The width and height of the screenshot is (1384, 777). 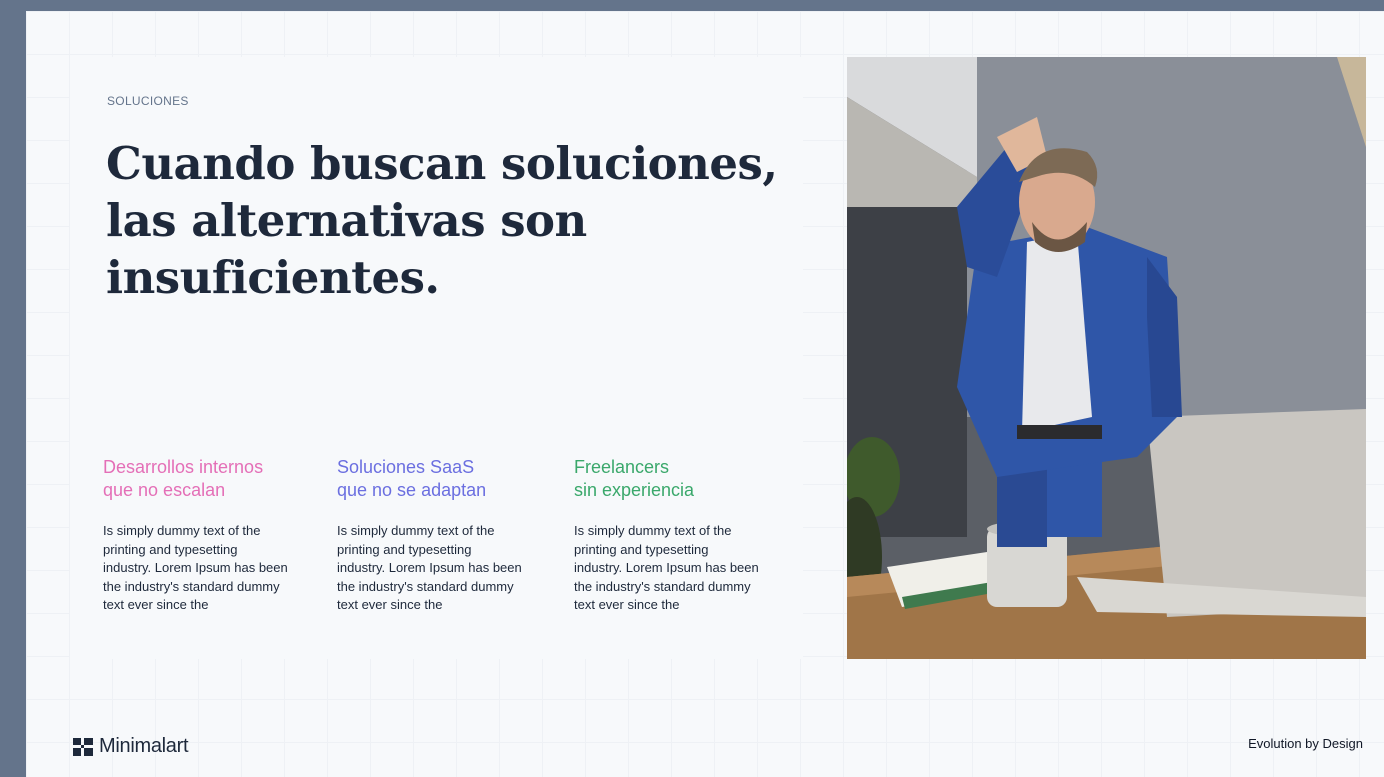 What do you see at coordinates (144, 746) in the screenshot?
I see `brand-name: Minimalart` at bounding box center [144, 746].